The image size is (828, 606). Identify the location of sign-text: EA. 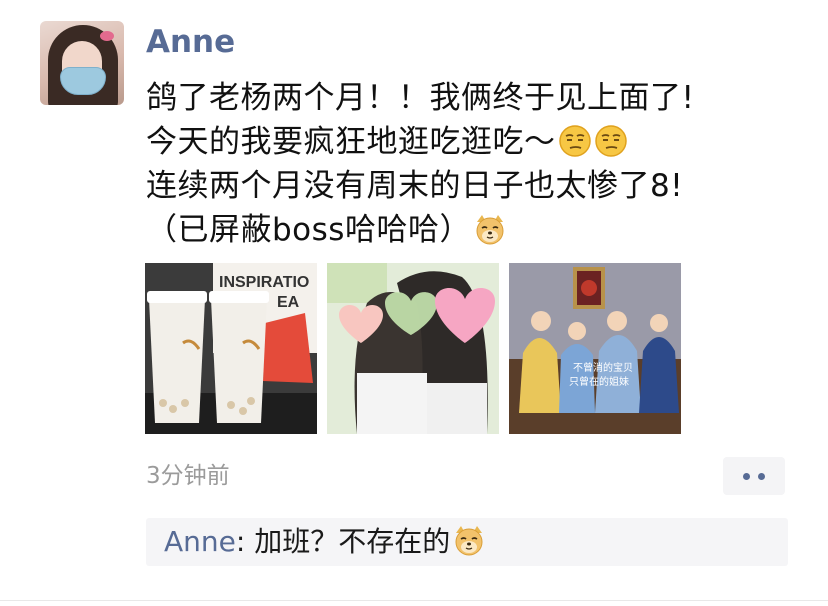
(288, 302).